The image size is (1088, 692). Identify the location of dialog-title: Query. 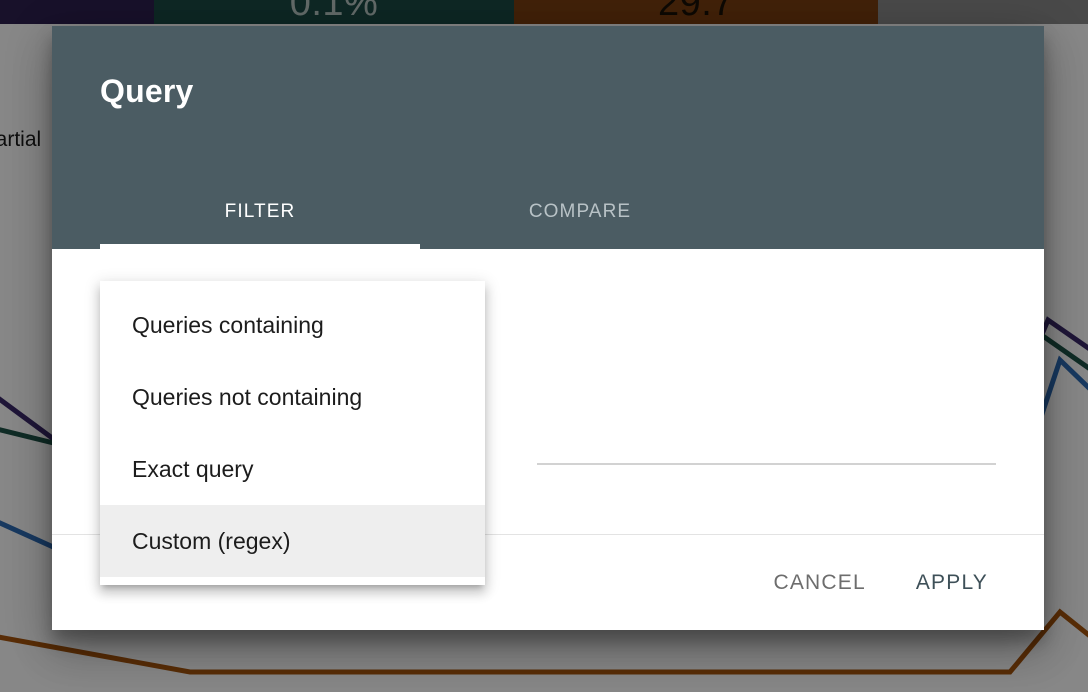
(147, 91).